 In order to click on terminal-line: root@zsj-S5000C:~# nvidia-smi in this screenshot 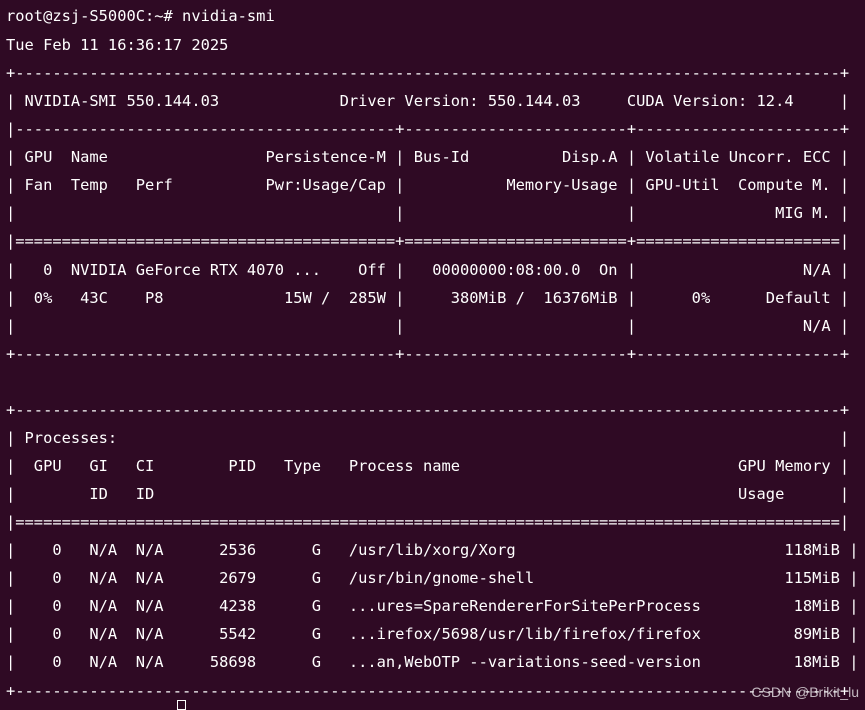, I will do `click(140, 16)`.